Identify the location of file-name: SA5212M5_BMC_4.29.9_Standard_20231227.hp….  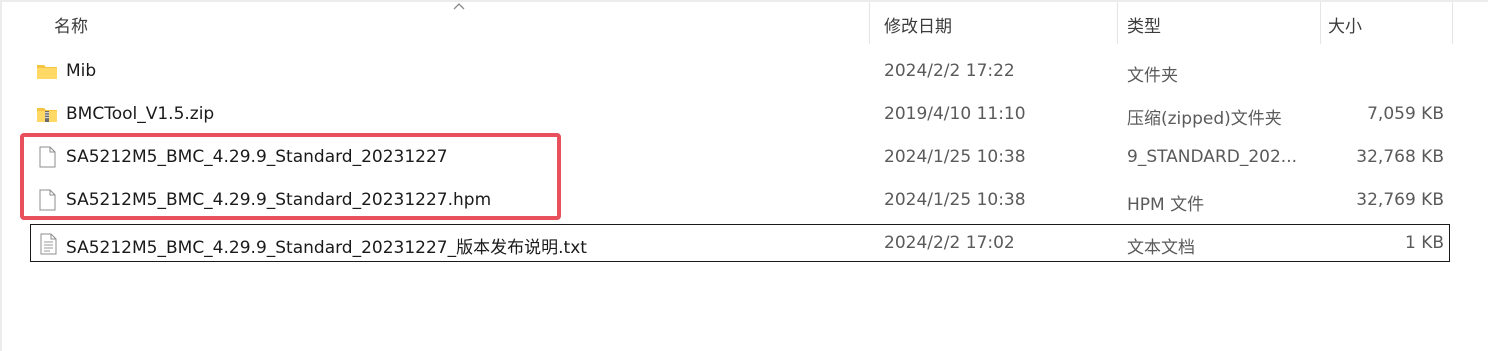
(279, 200).